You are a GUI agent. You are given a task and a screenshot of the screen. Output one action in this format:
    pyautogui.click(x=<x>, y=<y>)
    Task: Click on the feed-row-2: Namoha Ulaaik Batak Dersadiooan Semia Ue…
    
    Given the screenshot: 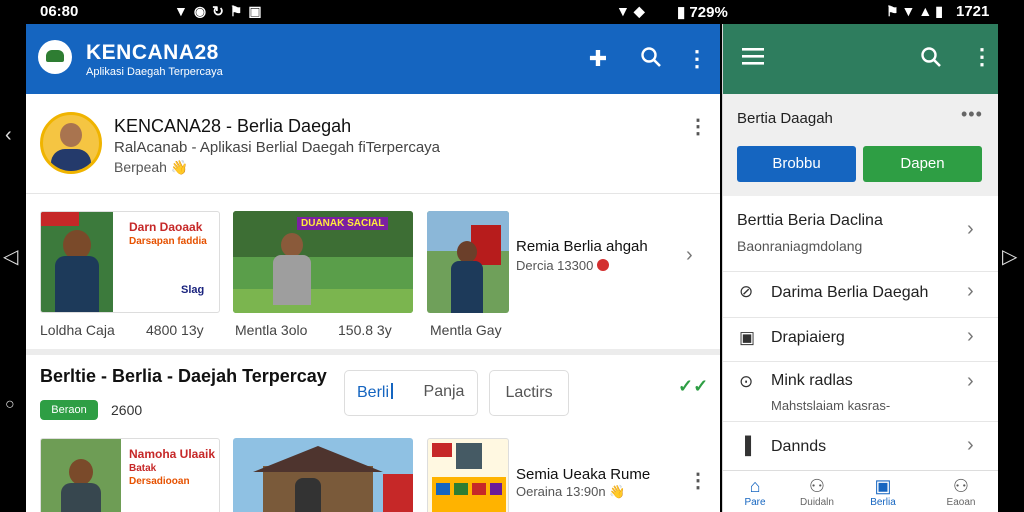 What is the action you would take?
    pyautogui.click(x=373, y=473)
    